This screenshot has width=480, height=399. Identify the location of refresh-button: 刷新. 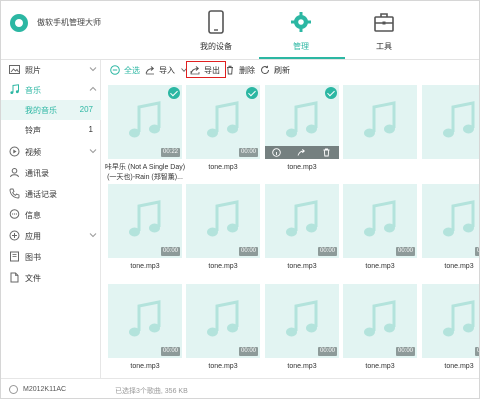
(277, 70).